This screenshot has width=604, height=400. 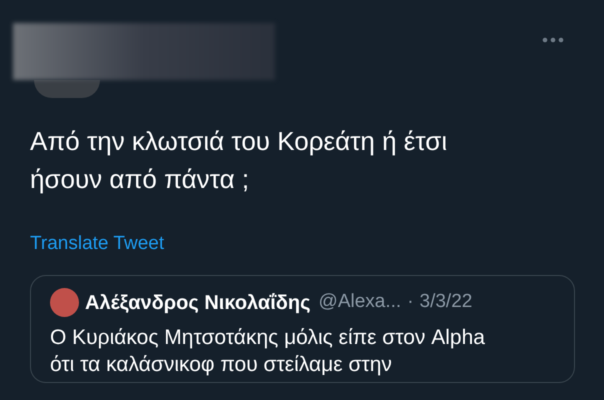 What do you see at coordinates (238, 160) in the screenshot?
I see `tweet-text: Από την κλωτσιά του Κορεάτη ή έτσι ήσουν από πάντα ;` at bounding box center [238, 160].